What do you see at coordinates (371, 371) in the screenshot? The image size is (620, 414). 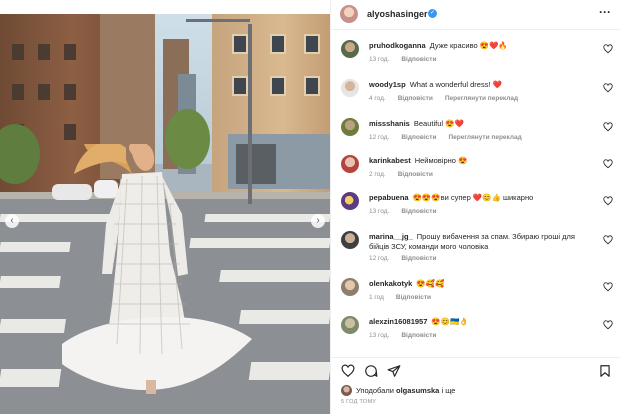 I see `comment-bubble-icon` at bounding box center [371, 371].